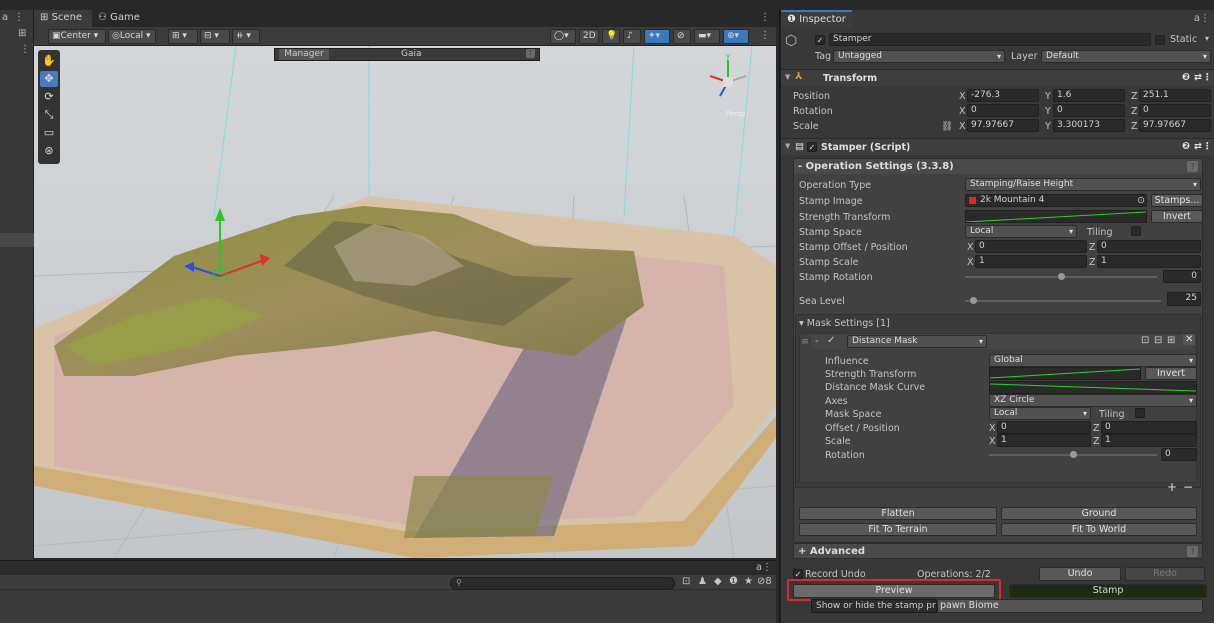 This screenshot has width=1214, height=623. What do you see at coordinates (998, 551) in the screenshot?
I see `advanced-foldout: + Advanced ?` at bounding box center [998, 551].